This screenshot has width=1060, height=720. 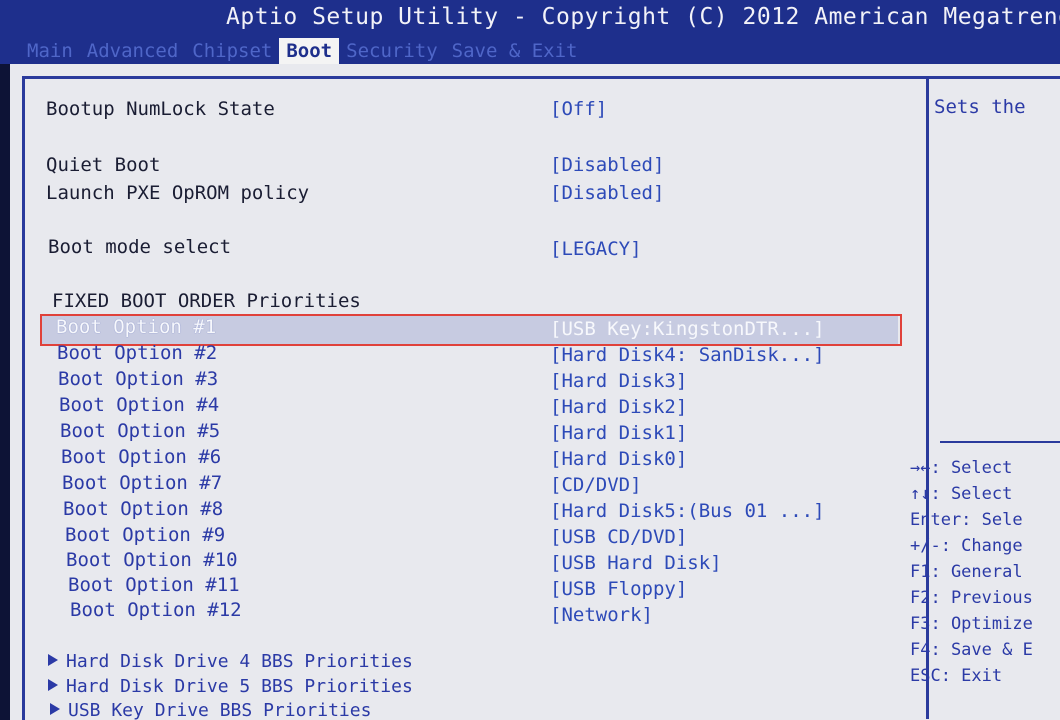 What do you see at coordinates (178, 193) in the screenshot?
I see `launch-pxe-label: Launch PXE OpROM policy` at bounding box center [178, 193].